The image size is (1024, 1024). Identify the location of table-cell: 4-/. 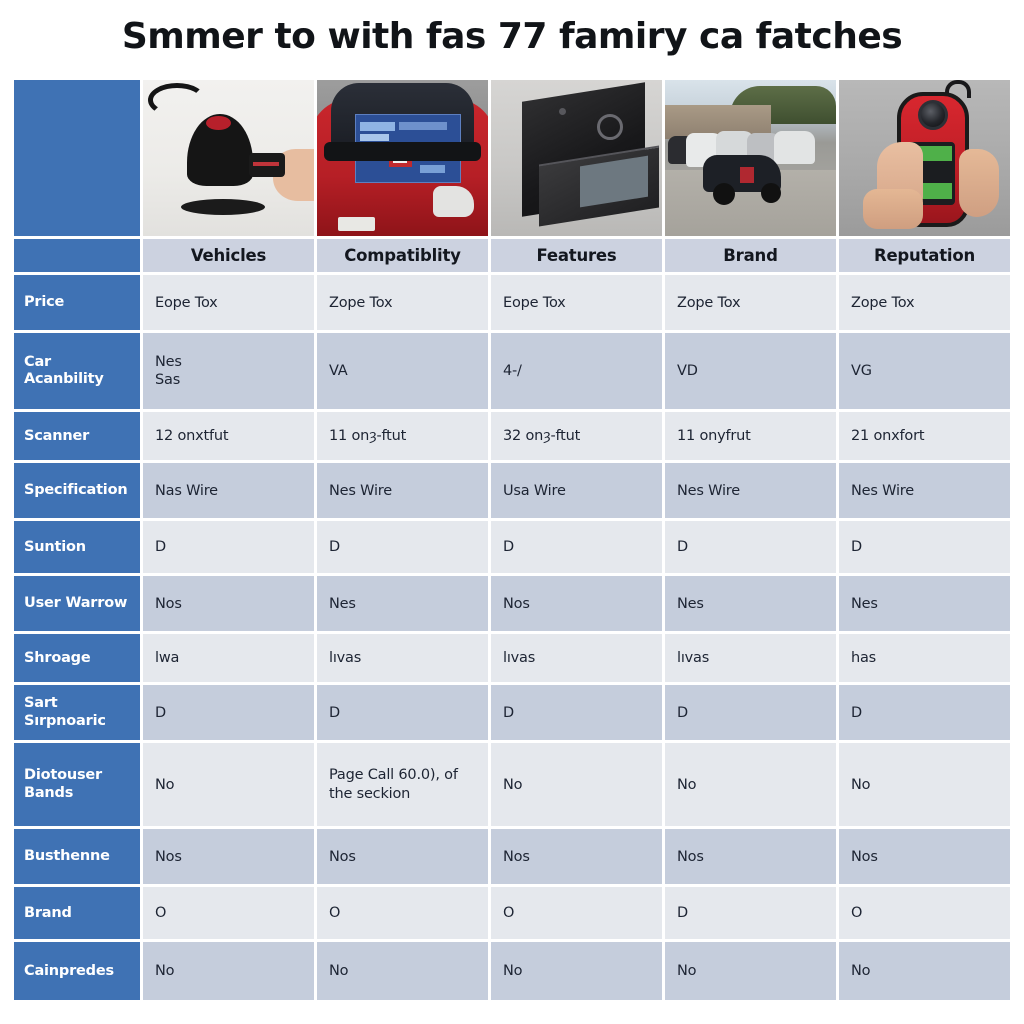
(576, 371).